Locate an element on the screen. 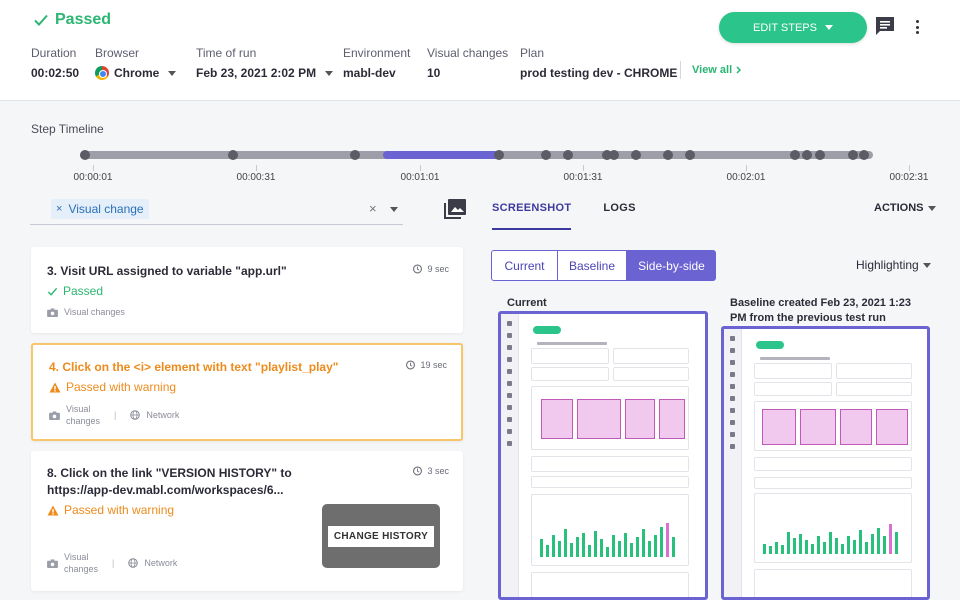 The image size is (960, 600). environment-value: mabl-dev is located at coordinates (369, 73).